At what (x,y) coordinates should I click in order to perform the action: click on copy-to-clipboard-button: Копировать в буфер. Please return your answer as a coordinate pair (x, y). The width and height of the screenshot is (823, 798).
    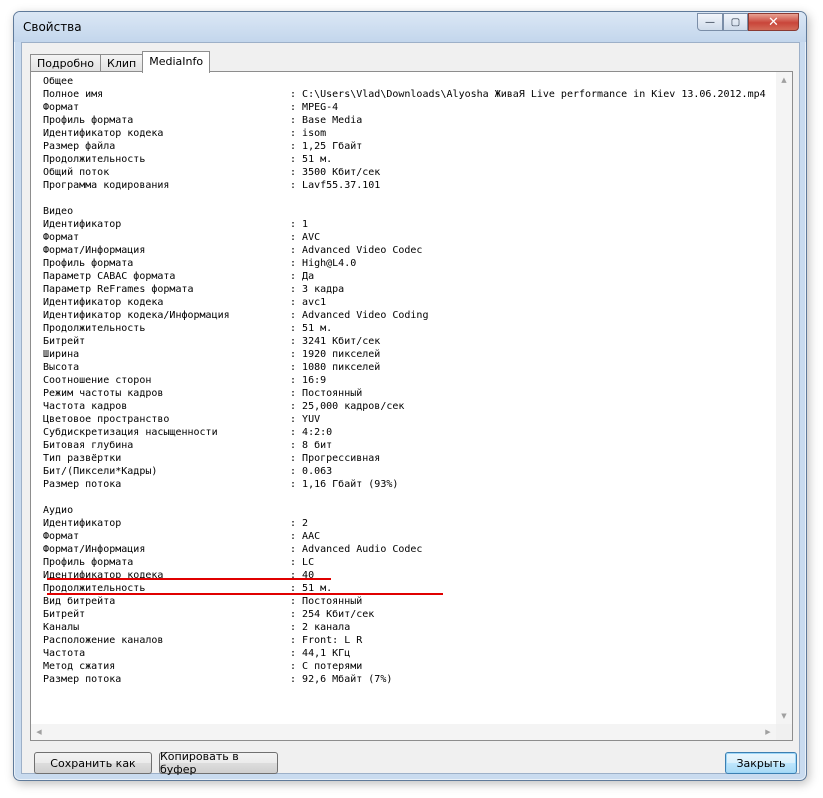
    Looking at the image, I should click on (218, 763).